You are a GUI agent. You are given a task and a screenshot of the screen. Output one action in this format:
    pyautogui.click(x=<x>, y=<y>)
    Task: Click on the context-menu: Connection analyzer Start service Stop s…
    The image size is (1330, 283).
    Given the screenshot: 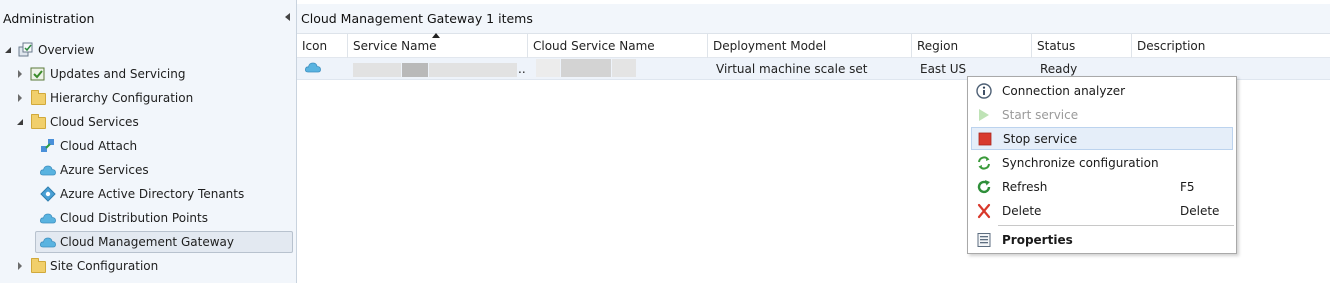 What is the action you would take?
    pyautogui.click(x=1102, y=165)
    